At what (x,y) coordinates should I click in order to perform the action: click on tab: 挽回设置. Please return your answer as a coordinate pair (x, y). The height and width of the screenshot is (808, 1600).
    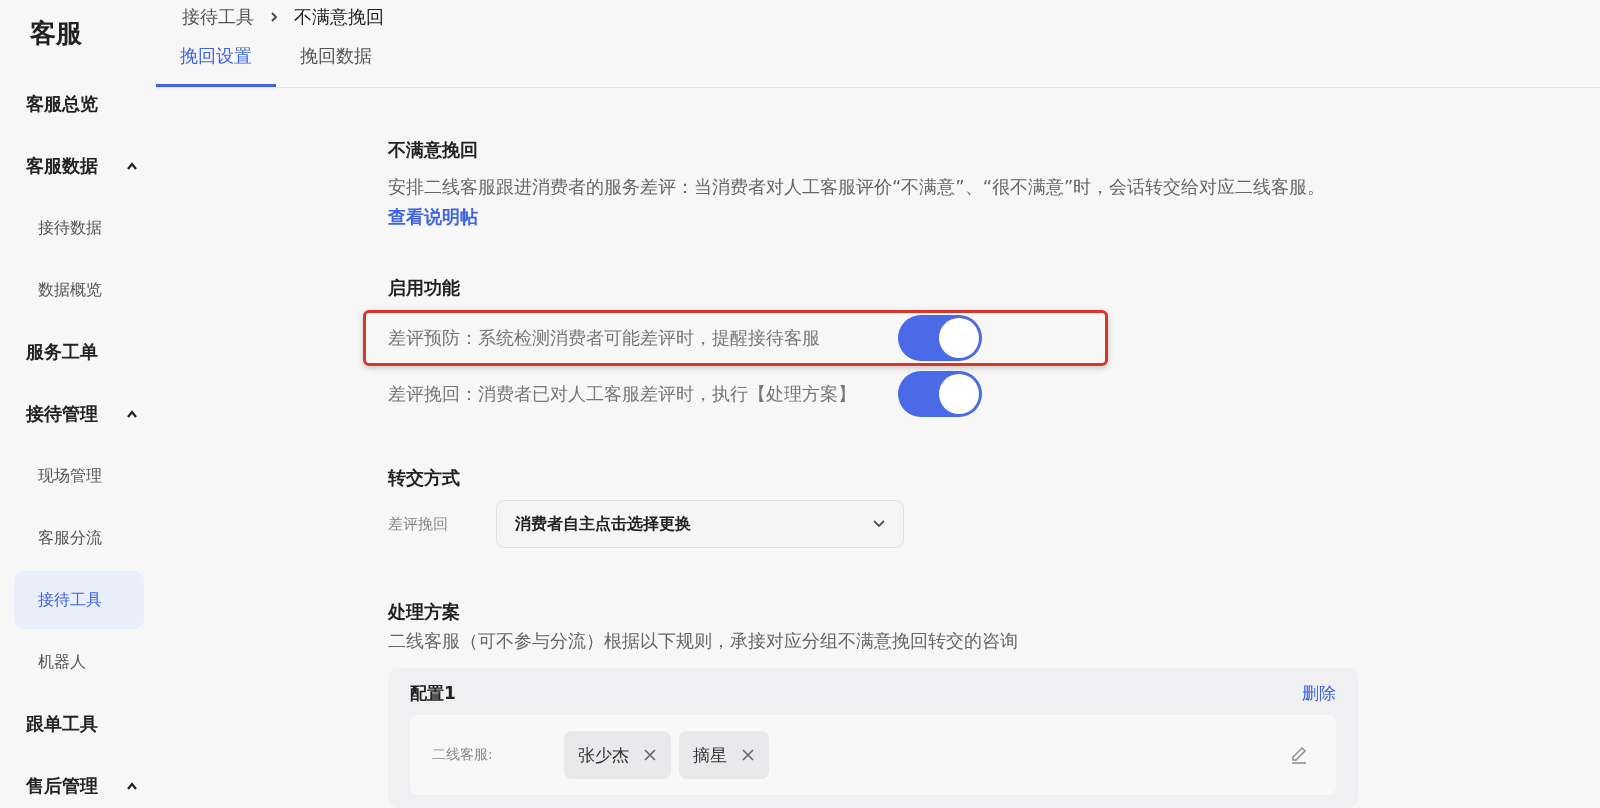
    Looking at the image, I should click on (216, 60).